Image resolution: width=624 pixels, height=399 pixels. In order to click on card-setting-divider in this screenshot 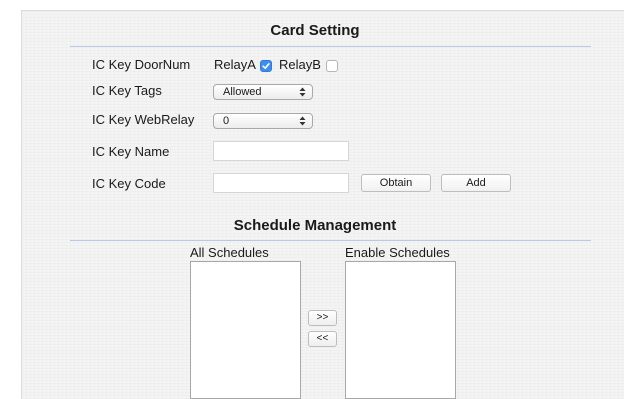, I will do `click(330, 46)`.